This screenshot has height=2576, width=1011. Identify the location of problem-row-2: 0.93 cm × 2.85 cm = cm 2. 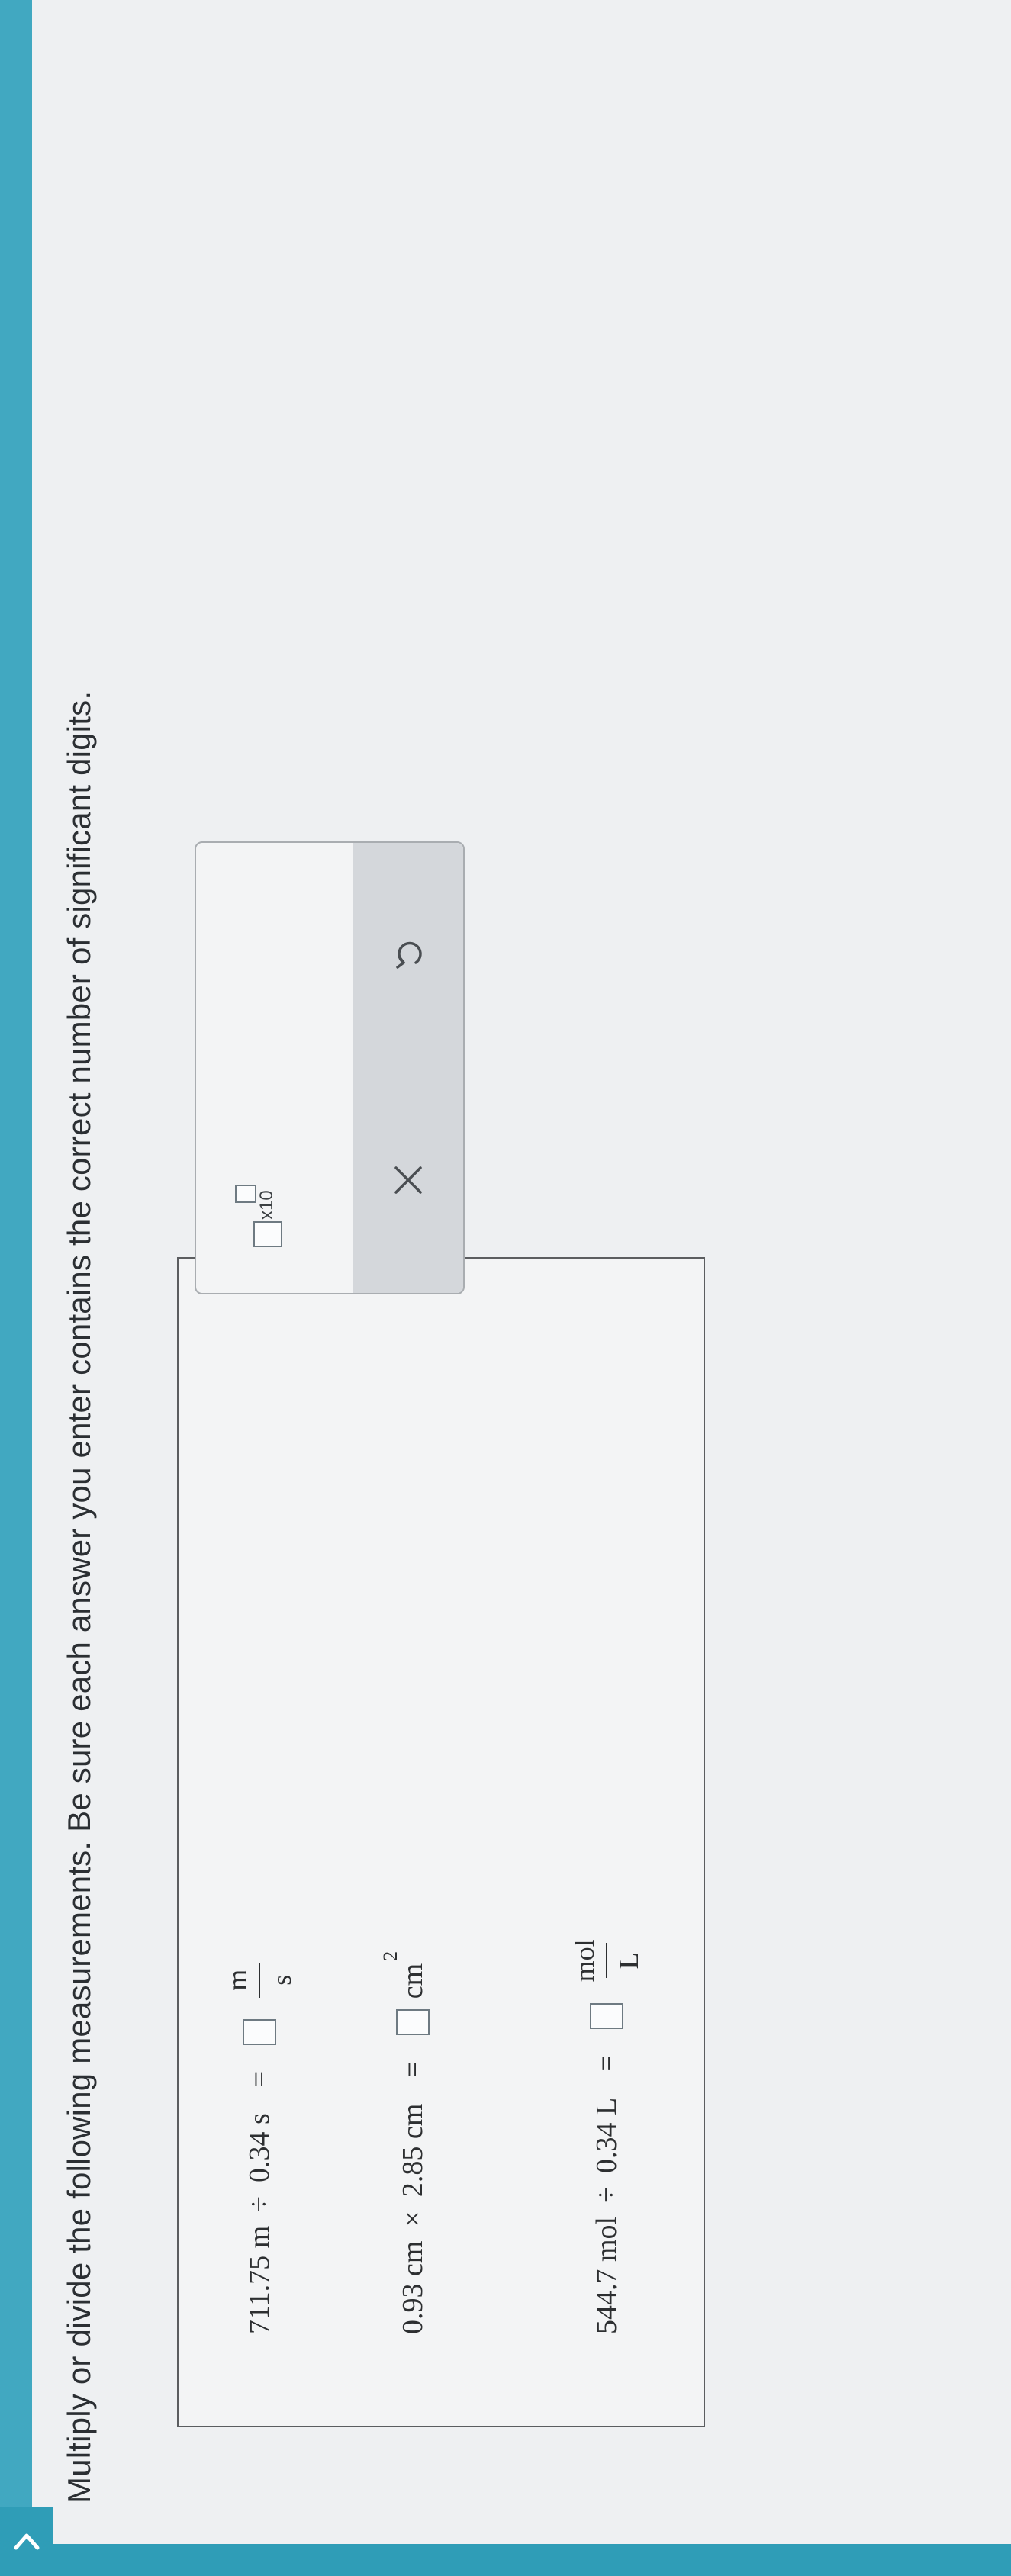
(404, 2142).